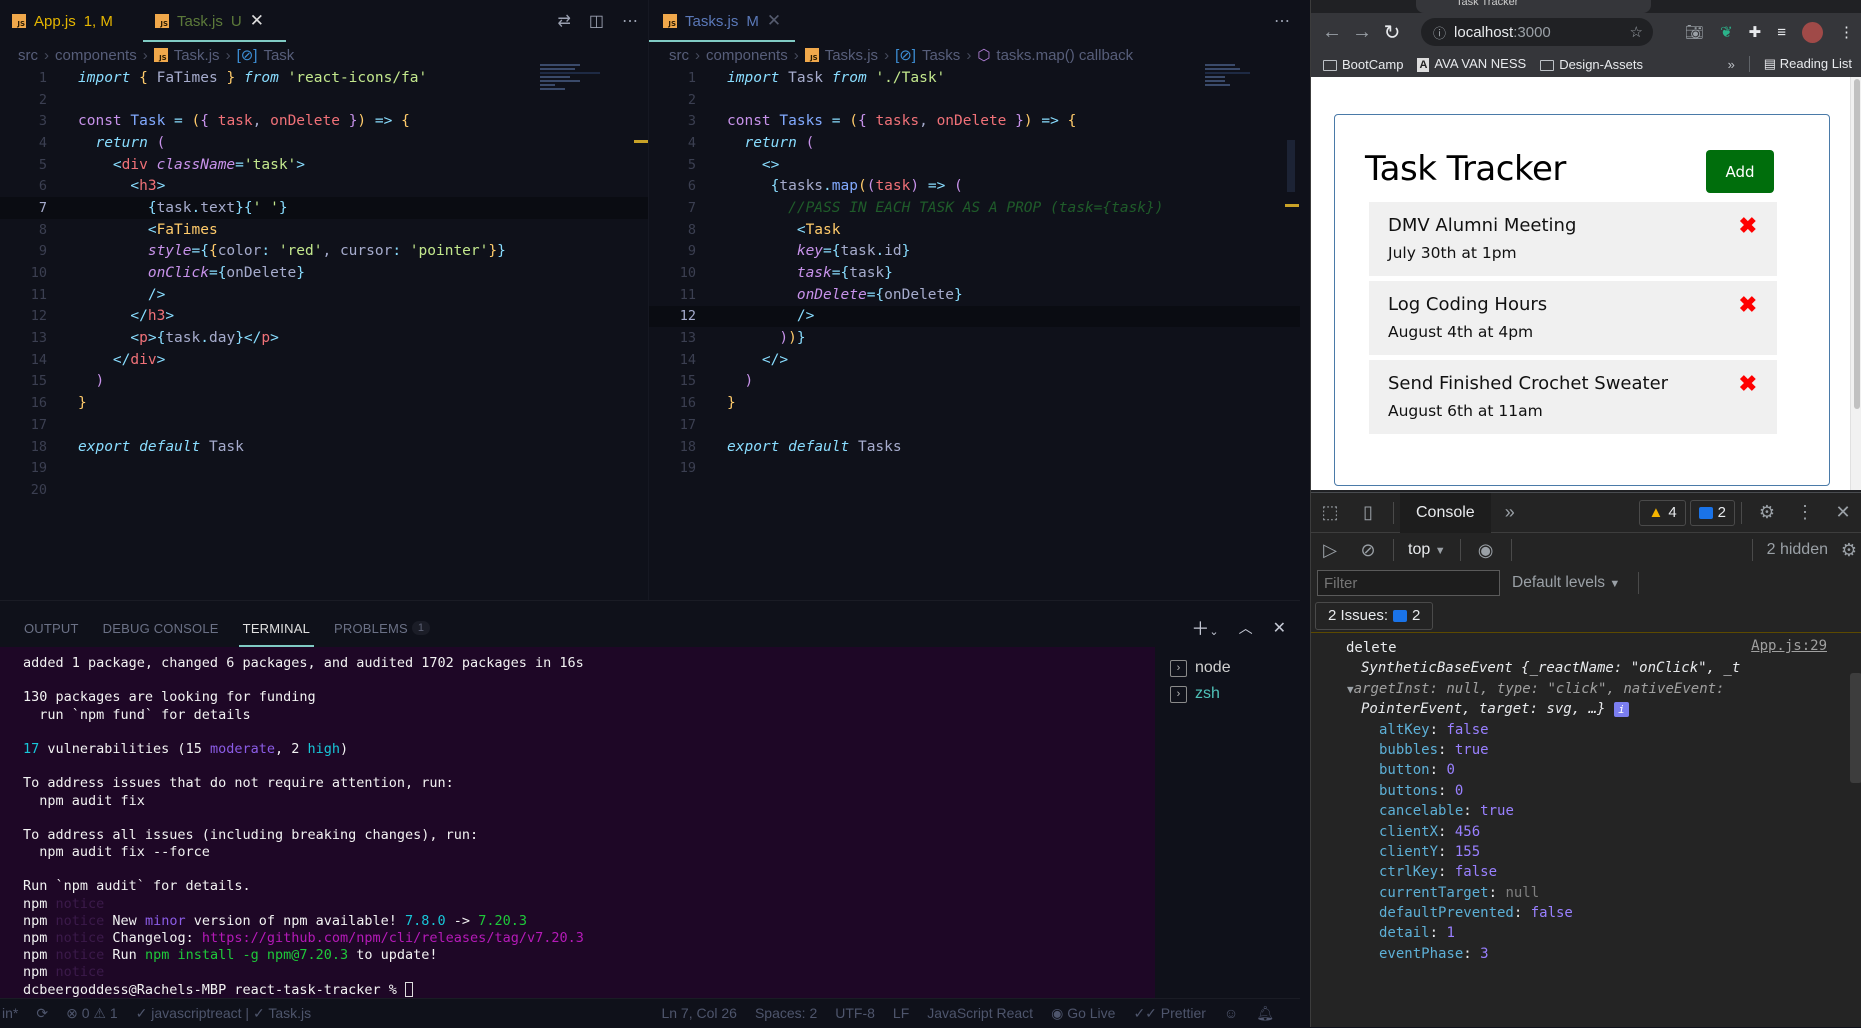  Describe the element at coordinates (1510, 512) in the screenshot. I see `more-tabs-icon: »` at that location.